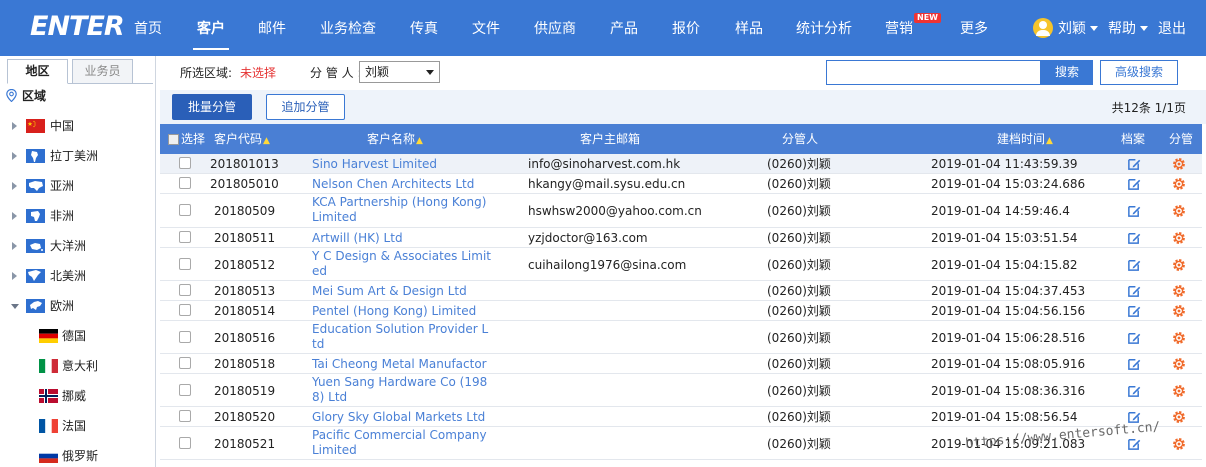 The height and width of the screenshot is (467, 1206). What do you see at coordinates (686, 28) in the screenshot?
I see `nav-item: 报价` at bounding box center [686, 28].